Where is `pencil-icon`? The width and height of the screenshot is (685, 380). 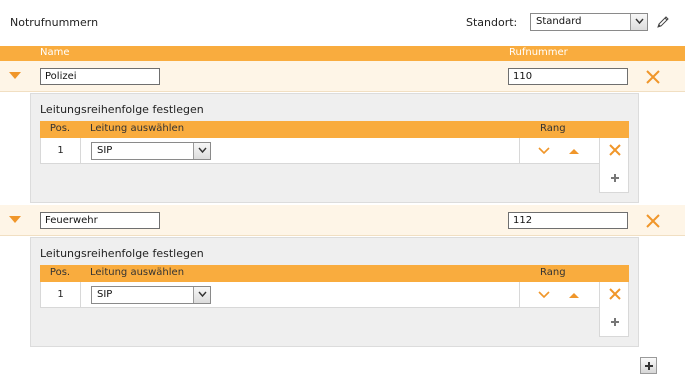
pencil-icon is located at coordinates (663, 22).